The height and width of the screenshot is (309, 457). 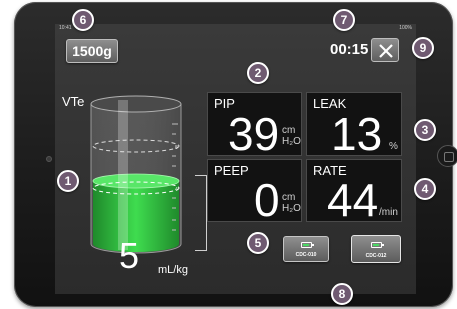 I want to click on rate-value: 44, so click(x=353, y=200).